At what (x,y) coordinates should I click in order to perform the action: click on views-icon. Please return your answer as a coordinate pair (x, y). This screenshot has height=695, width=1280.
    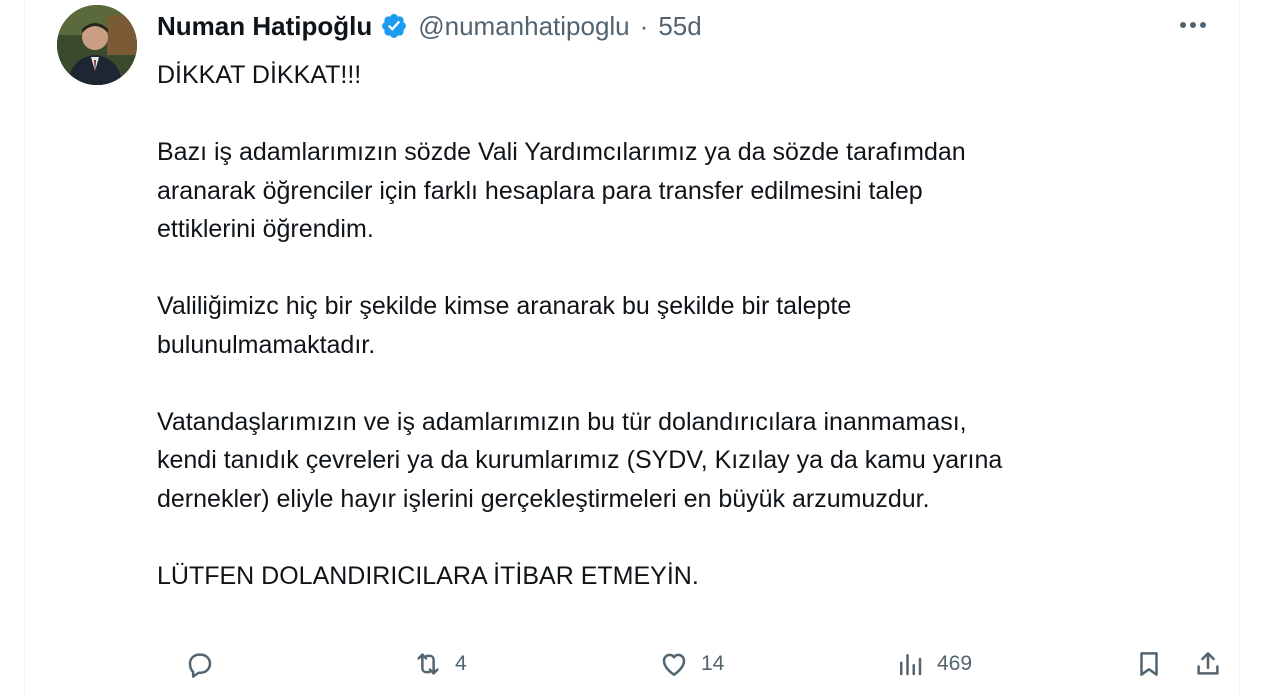
    Looking at the image, I should click on (911, 665).